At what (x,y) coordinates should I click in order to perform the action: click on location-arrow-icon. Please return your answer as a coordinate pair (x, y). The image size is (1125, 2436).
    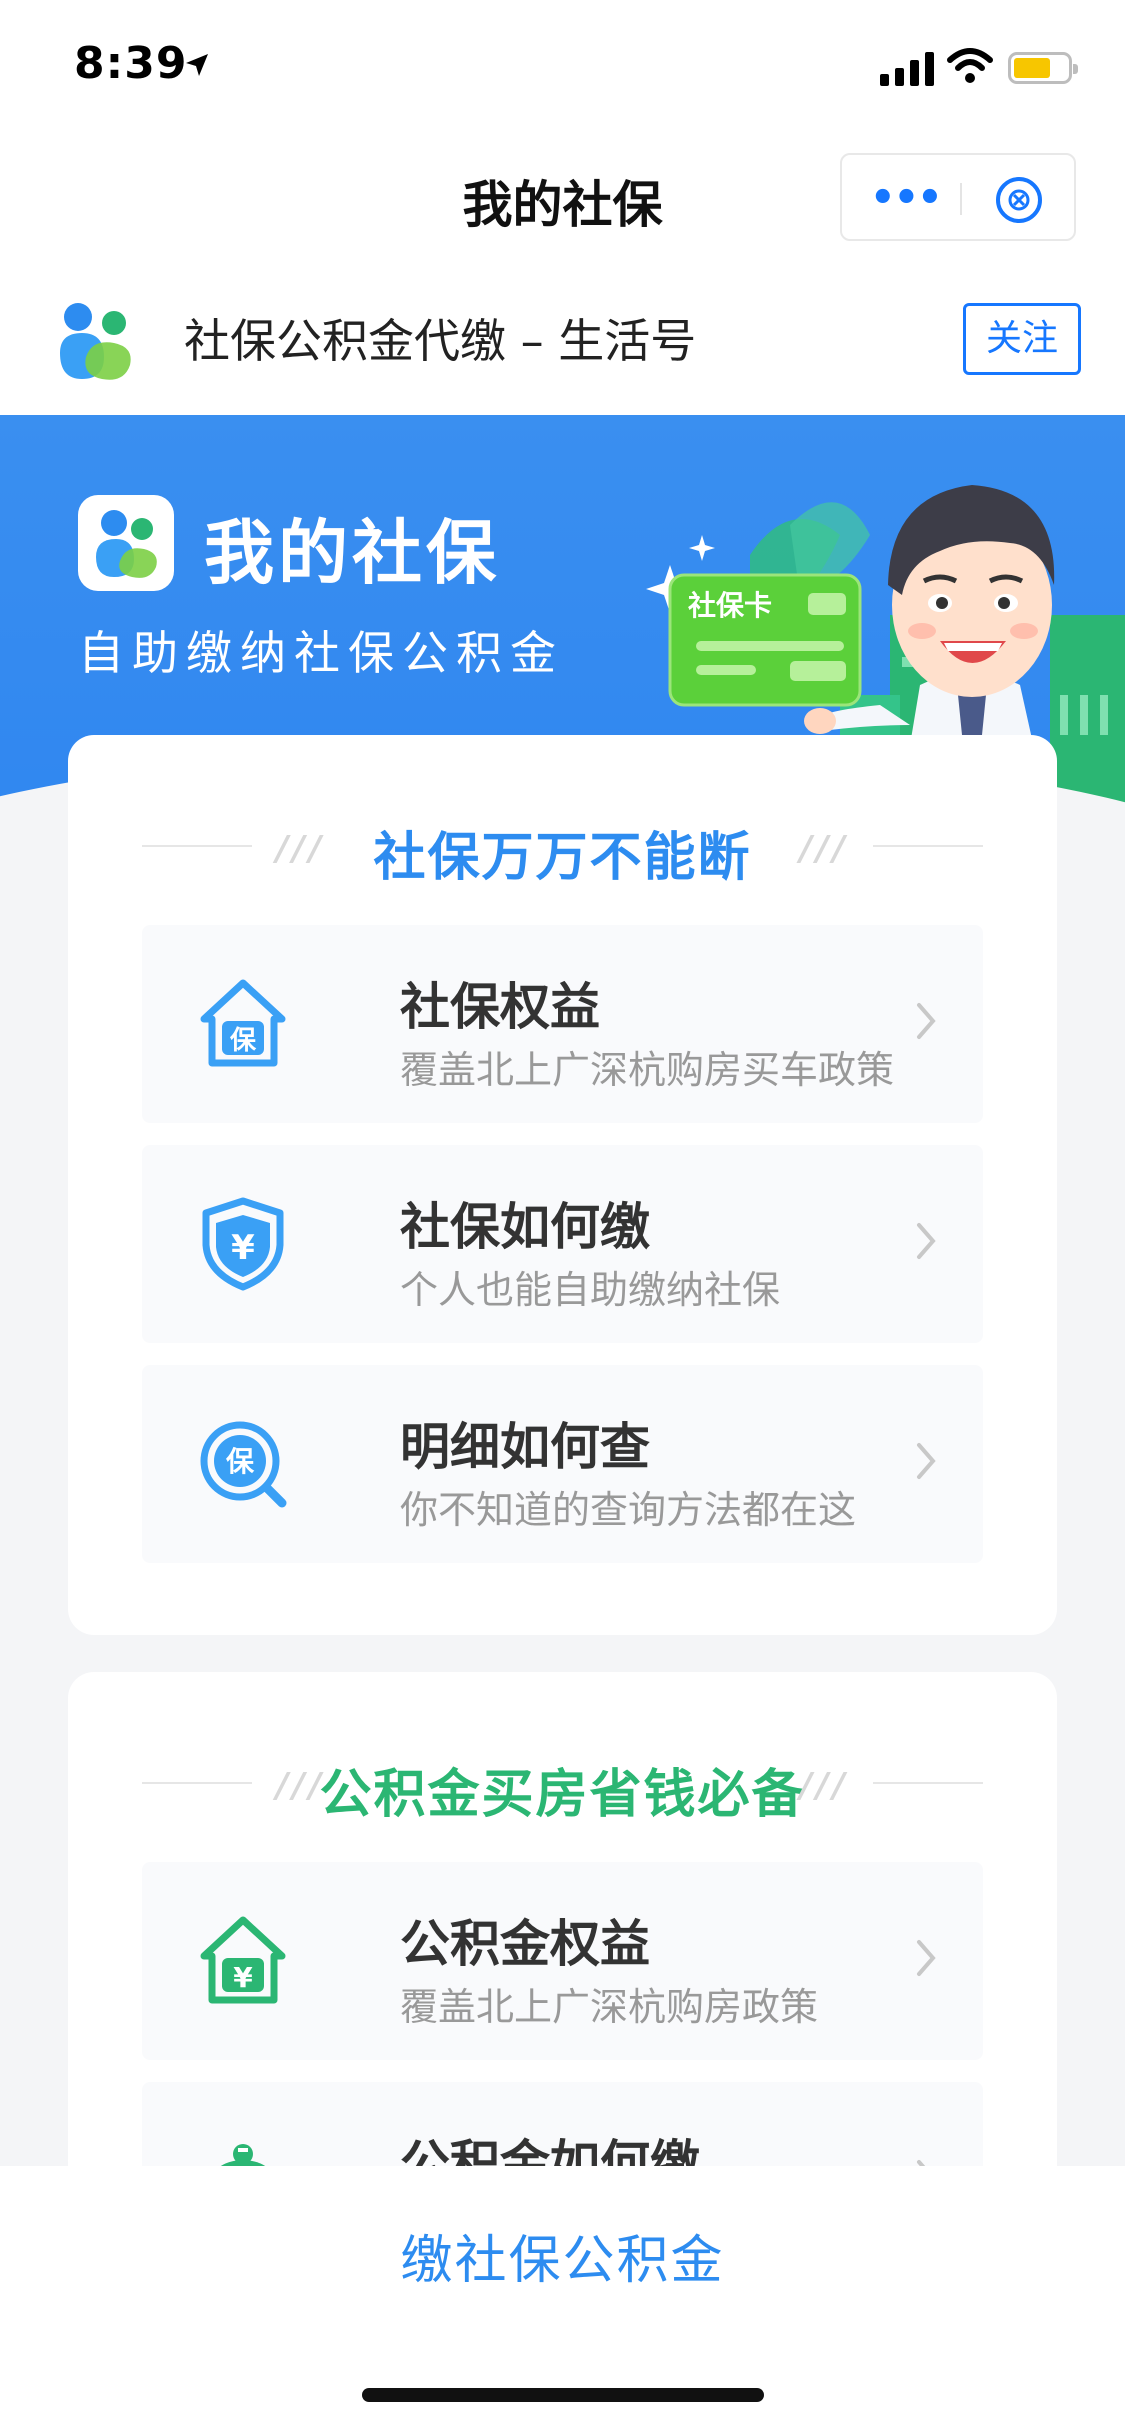
    Looking at the image, I should click on (197, 65).